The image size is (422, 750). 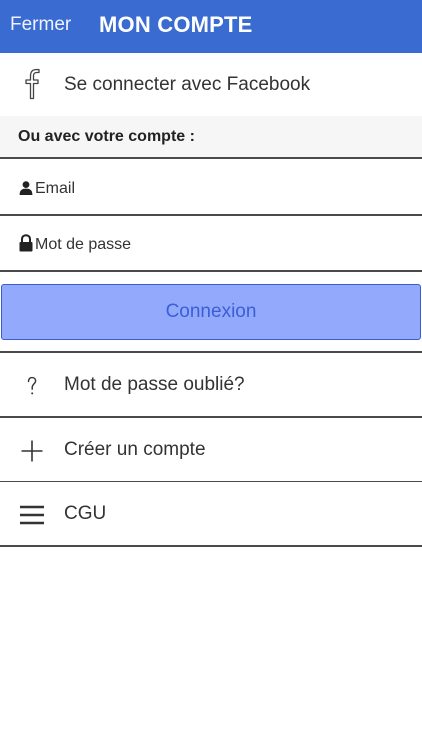 I want to click on page-title: MON COMPTE, so click(x=176, y=24).